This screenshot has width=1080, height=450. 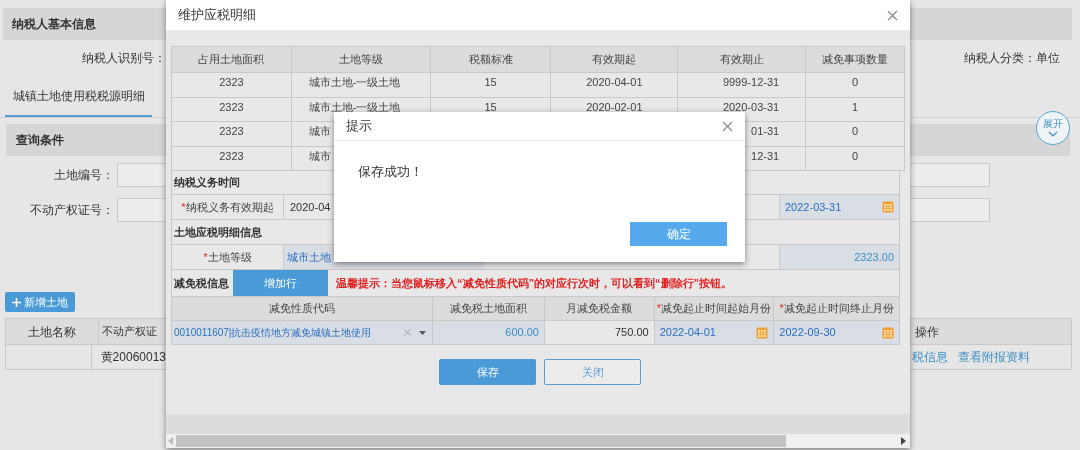 I want to click on chevron-down-icon, so click(x=1053, y=134).